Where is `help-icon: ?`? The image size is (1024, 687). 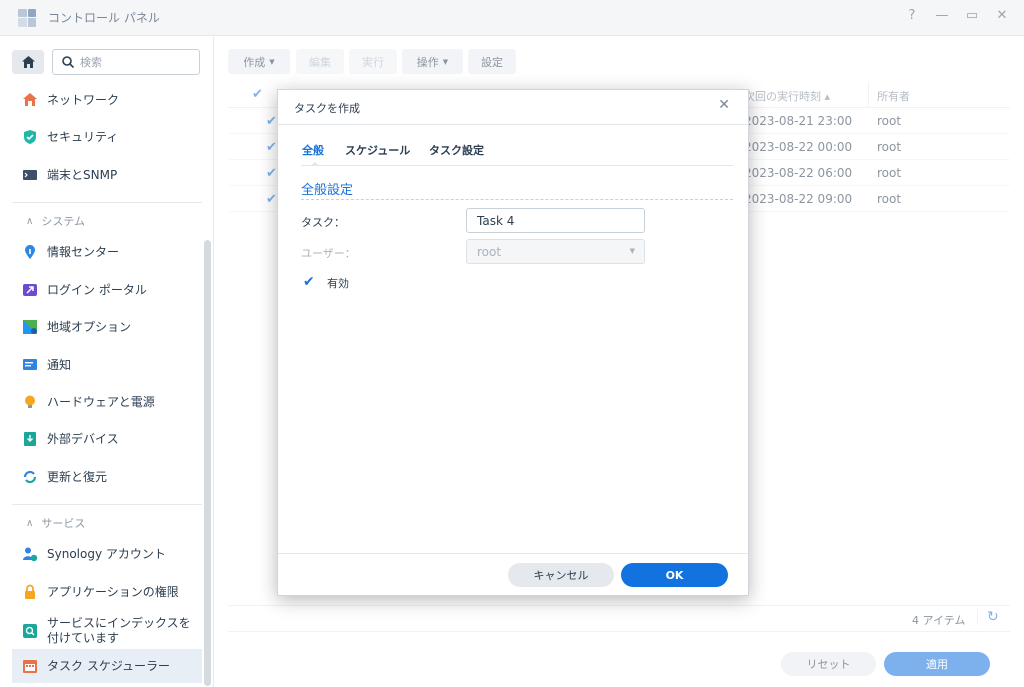
help-icon: ? is located at coordinates (912, 15).